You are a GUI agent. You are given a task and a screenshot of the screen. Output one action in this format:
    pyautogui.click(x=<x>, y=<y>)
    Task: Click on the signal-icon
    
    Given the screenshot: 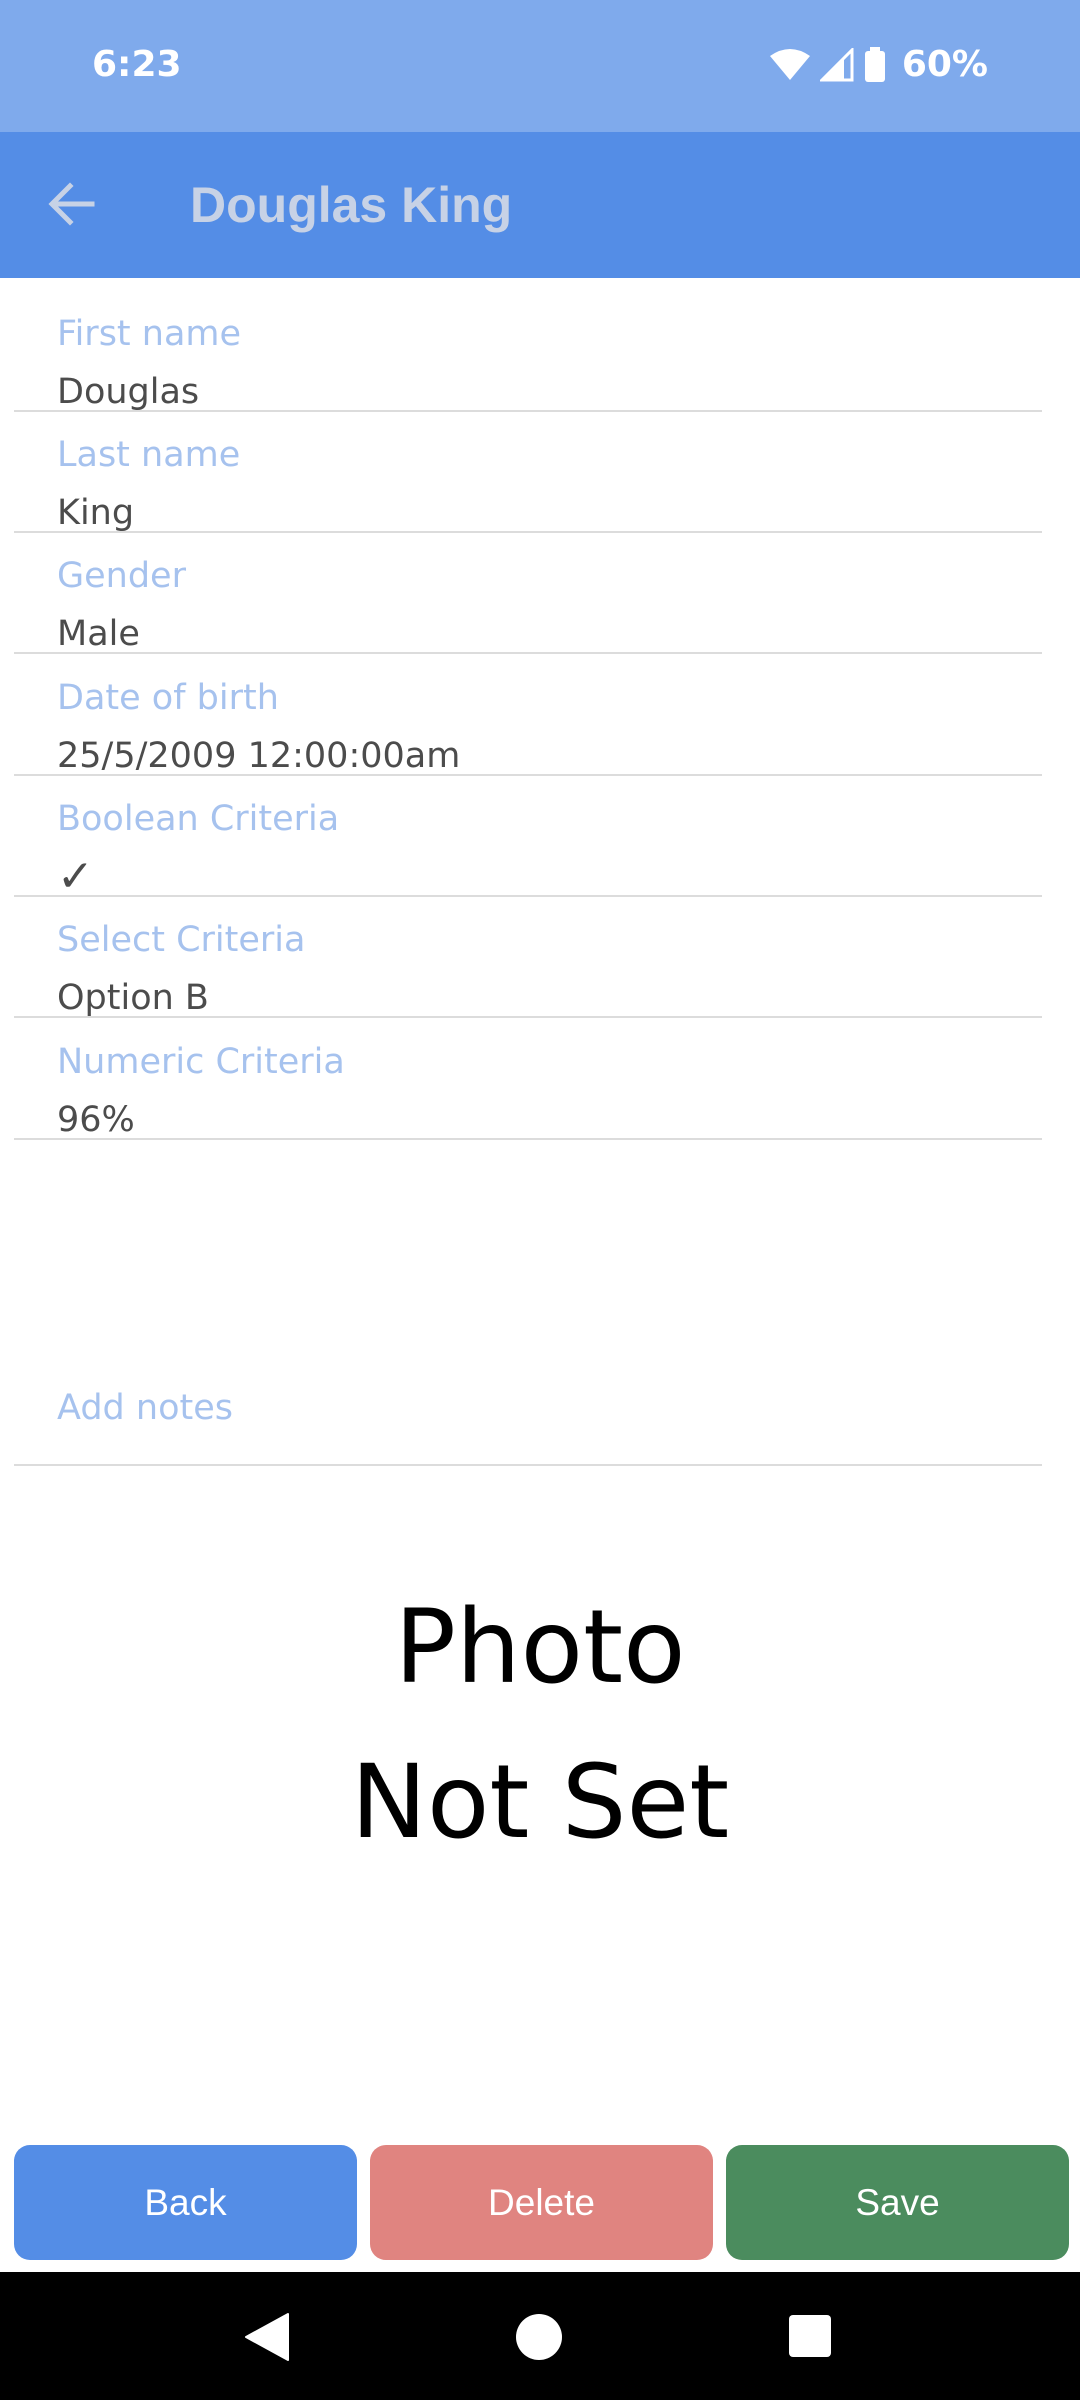 What is the action you would take?
    pyautogui.click(x=836, y=64)
    